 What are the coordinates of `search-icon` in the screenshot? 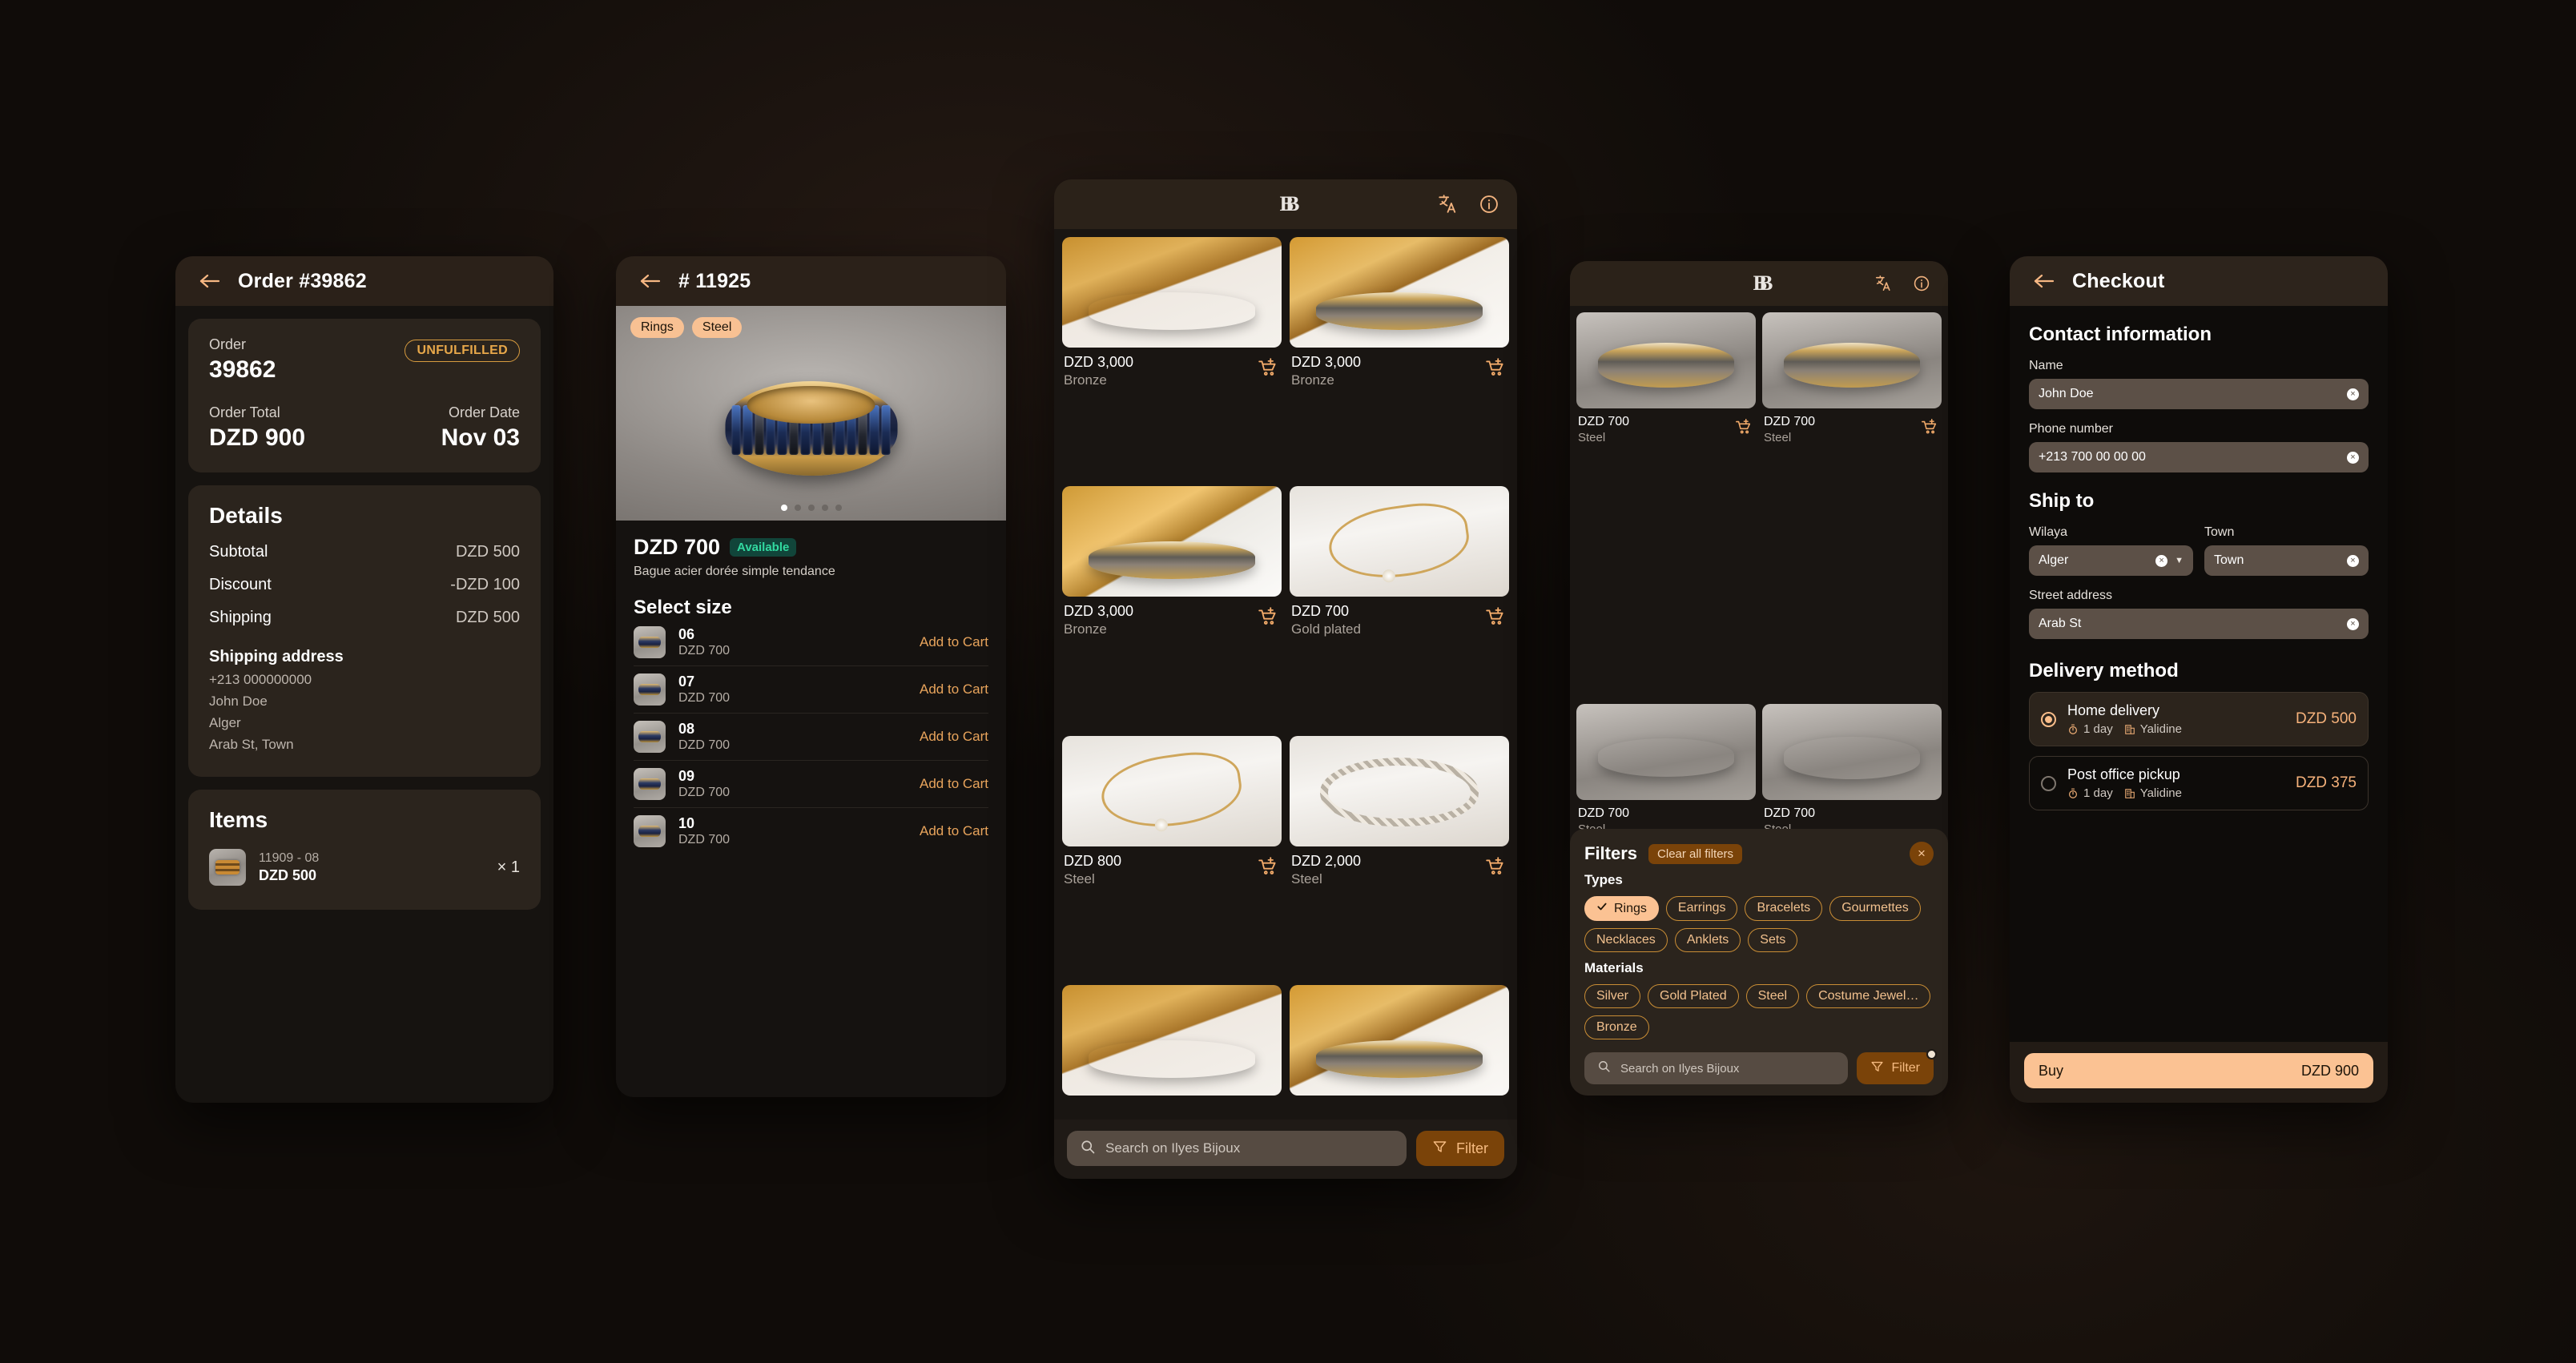 It's located at (1088, 1149).